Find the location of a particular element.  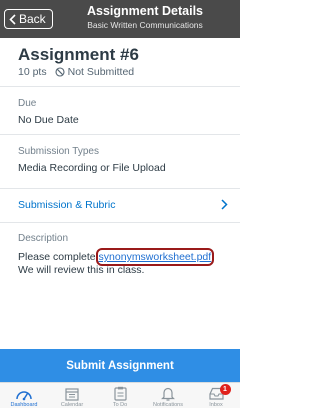

tab-label: Notifications is located at coordinates (168, 405).